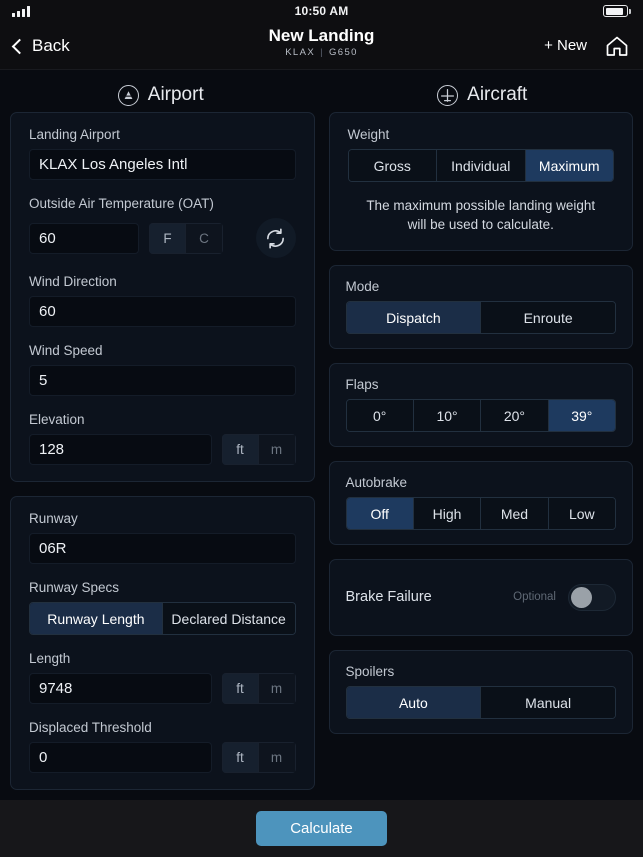 The image size is (643, 857). I want to click on card-mode: Mode Dispatch Enroute, so click(480, 307).